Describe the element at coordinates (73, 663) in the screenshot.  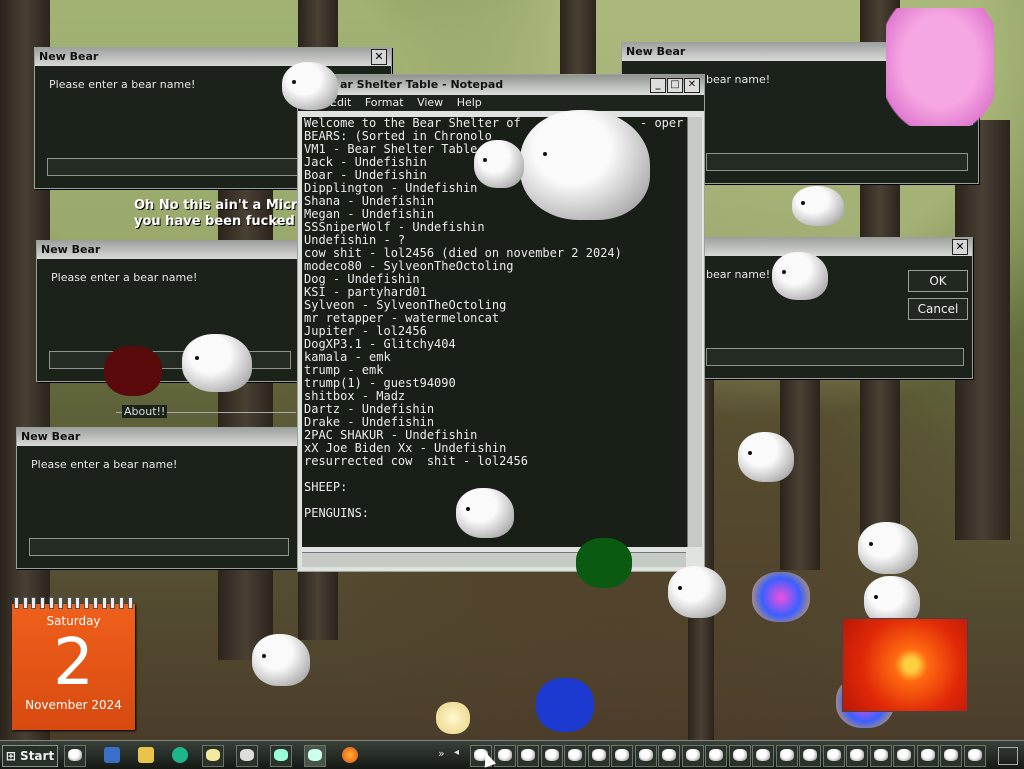
I see `calendar-widget: Saturday 2 November 2024` at that location.